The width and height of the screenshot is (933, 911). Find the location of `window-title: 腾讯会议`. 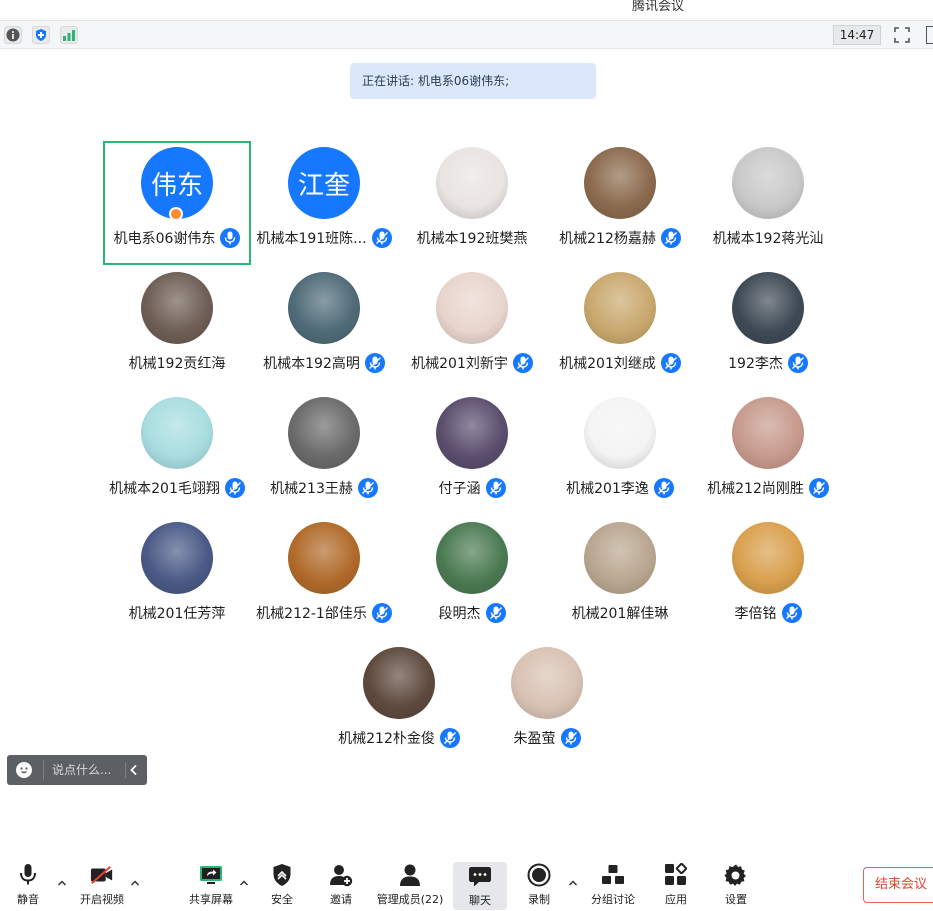

window-title: 腾讯会议 is located at coordinates (658, 7).